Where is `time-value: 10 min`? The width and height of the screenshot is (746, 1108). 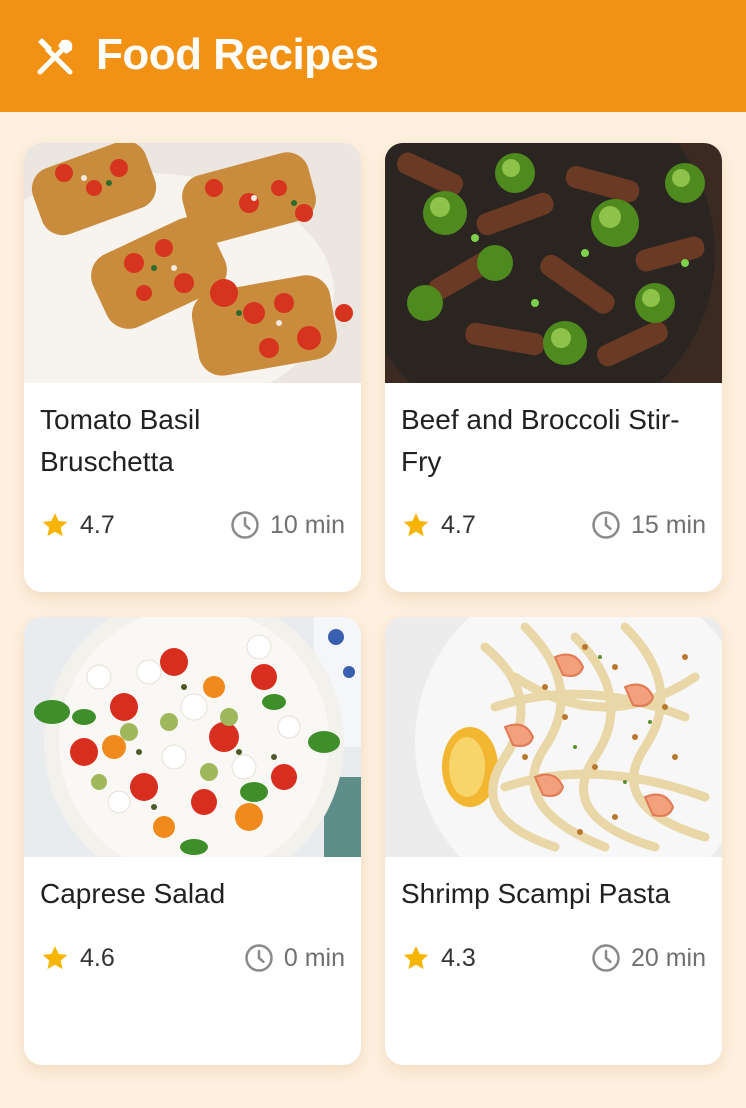 time-value: 10 min is located at coordinates (307, 524).